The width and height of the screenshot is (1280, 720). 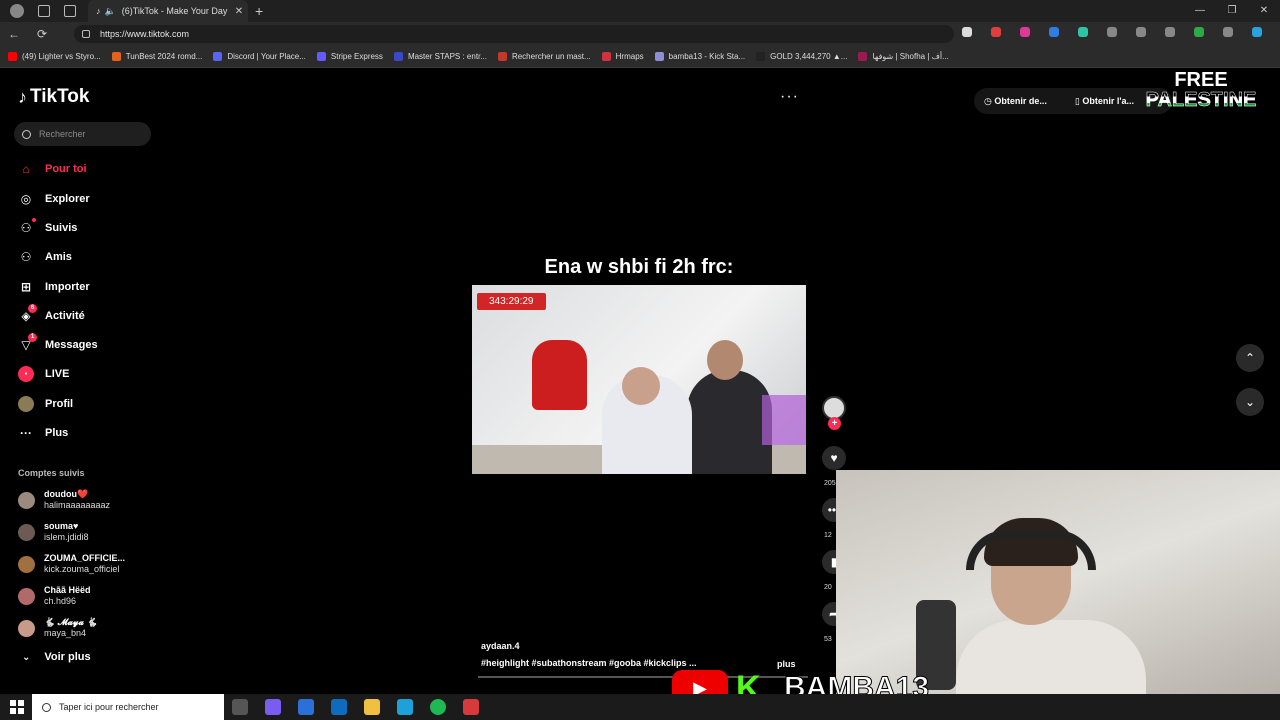 I want to click on task-view-icon, so click(x=240, y=707).